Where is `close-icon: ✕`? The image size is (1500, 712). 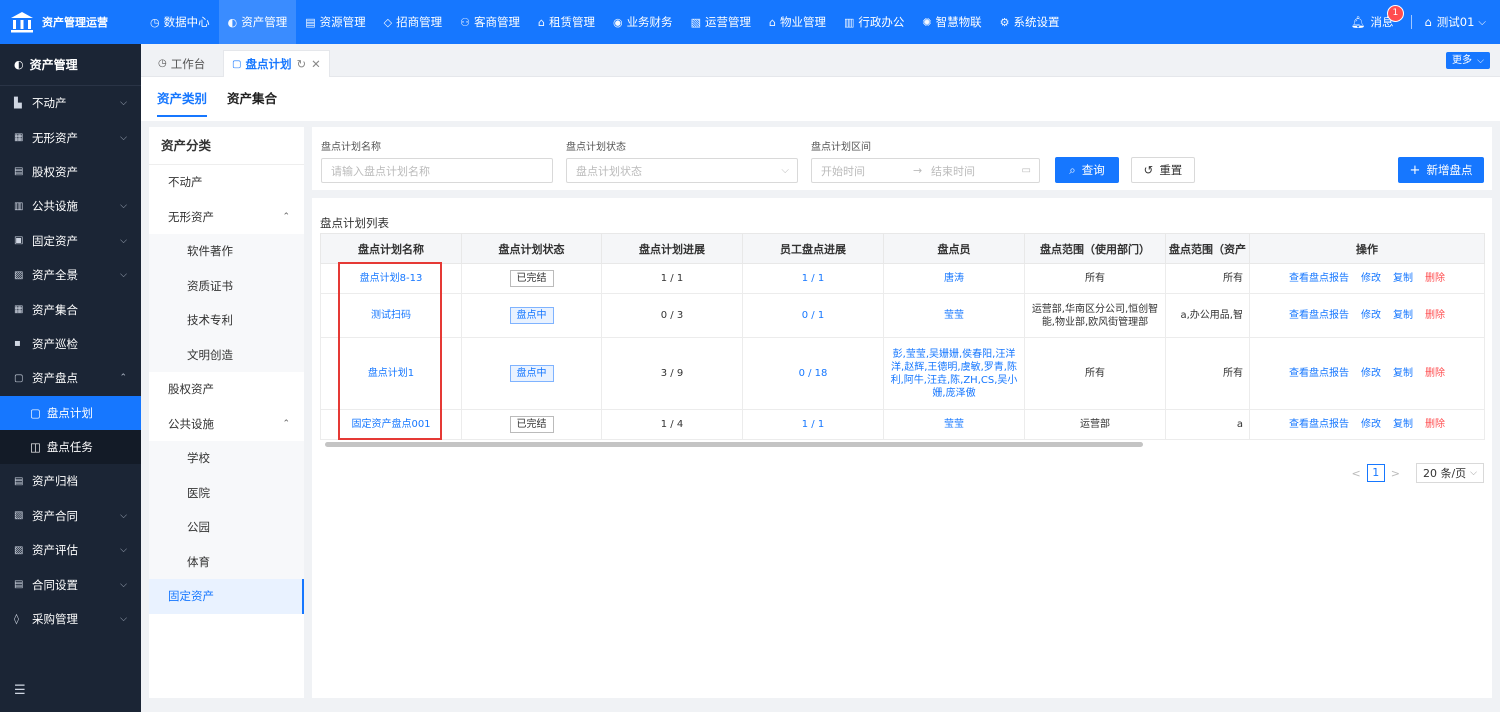 close-icon: ✕ is located at coordinates (316, 64).